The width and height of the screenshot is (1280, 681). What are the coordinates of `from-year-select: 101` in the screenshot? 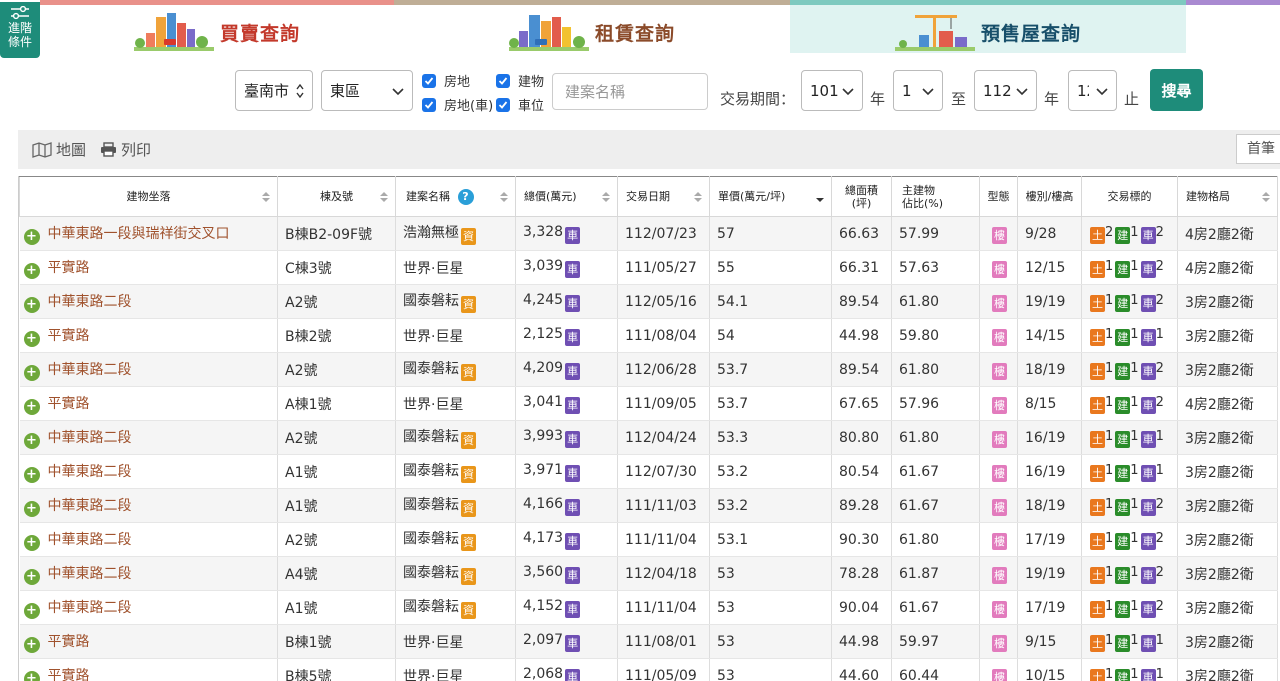 It's located at (832, 90).